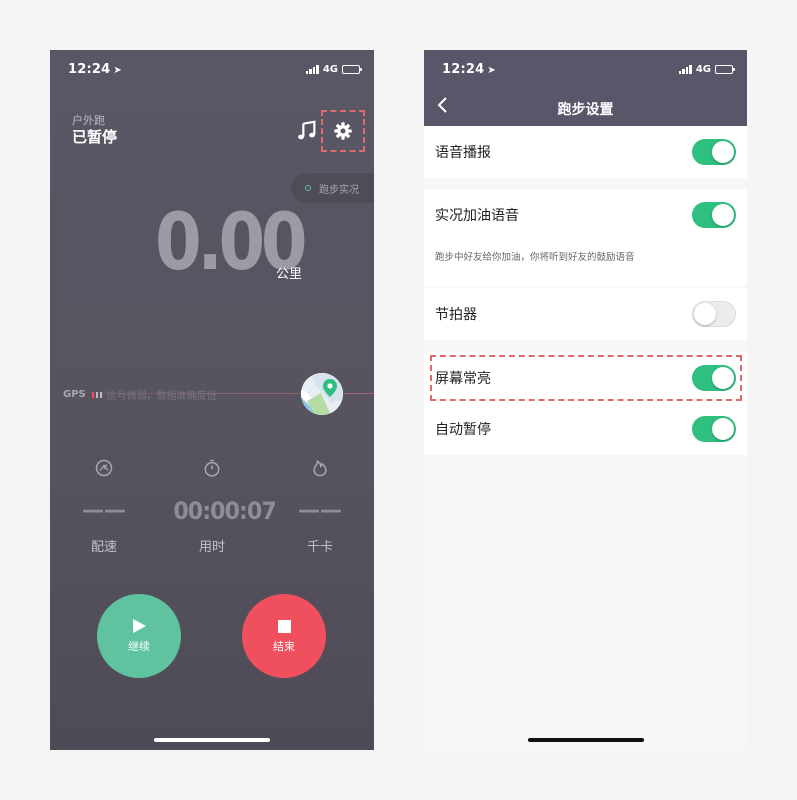 This screenshot has height=800, width=797. I want to click on setting-voice-broadcast: 语音播报, so click(585, 152).